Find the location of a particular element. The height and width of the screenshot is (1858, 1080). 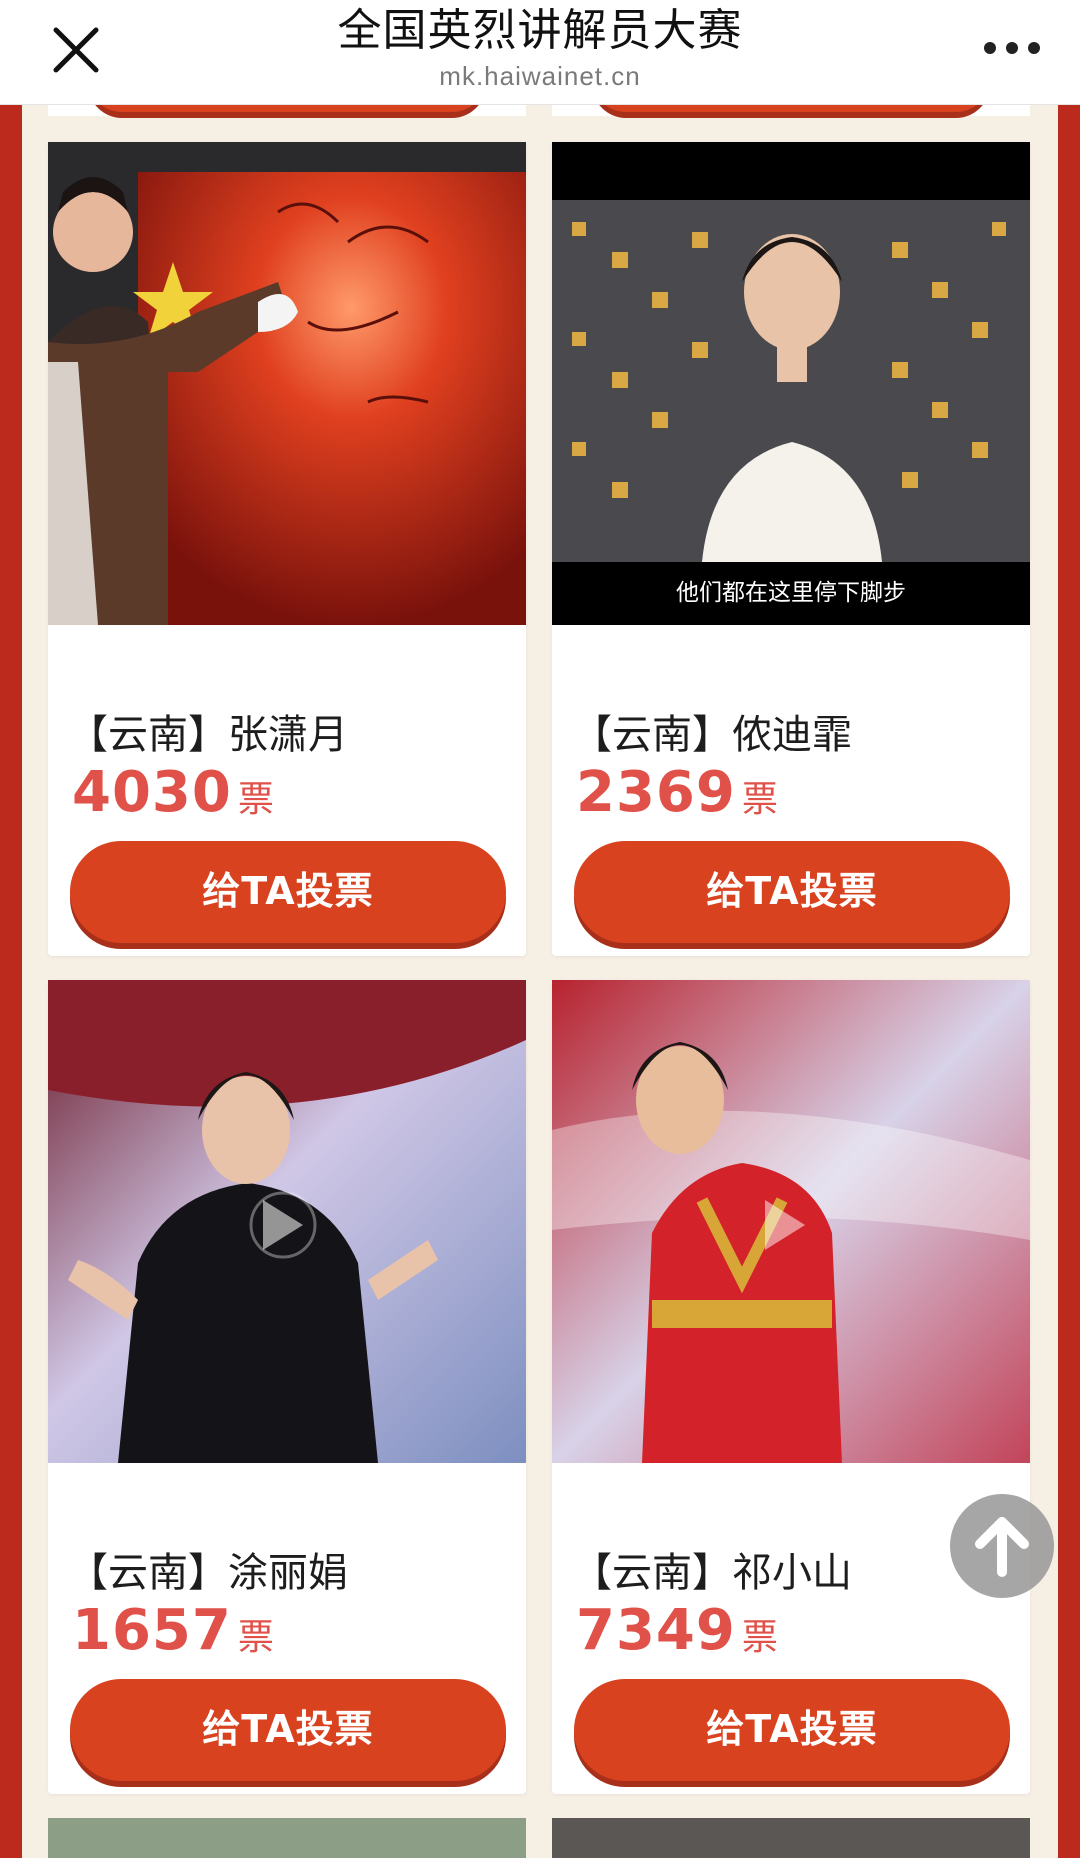

photo-memorial-wall is located at coordinates (791, 383).